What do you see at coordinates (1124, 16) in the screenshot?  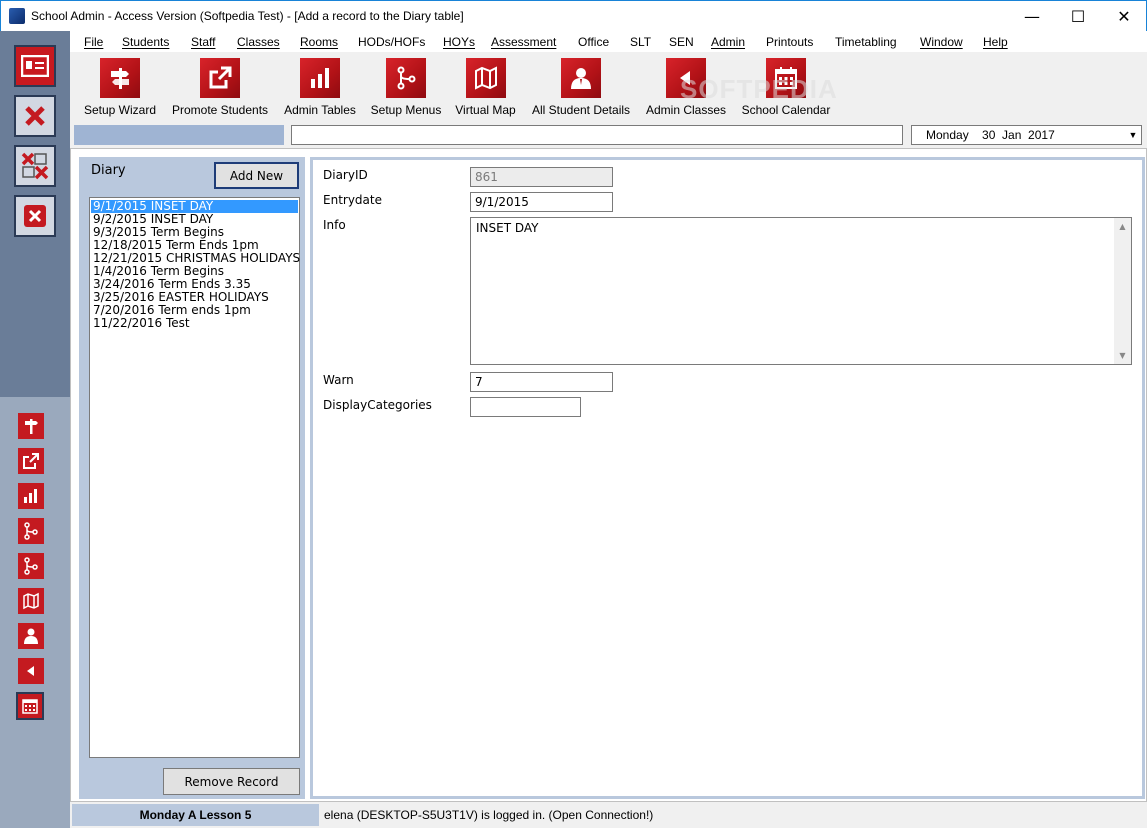 I see `close-button: ✕` at bounding box center [1124, 16].